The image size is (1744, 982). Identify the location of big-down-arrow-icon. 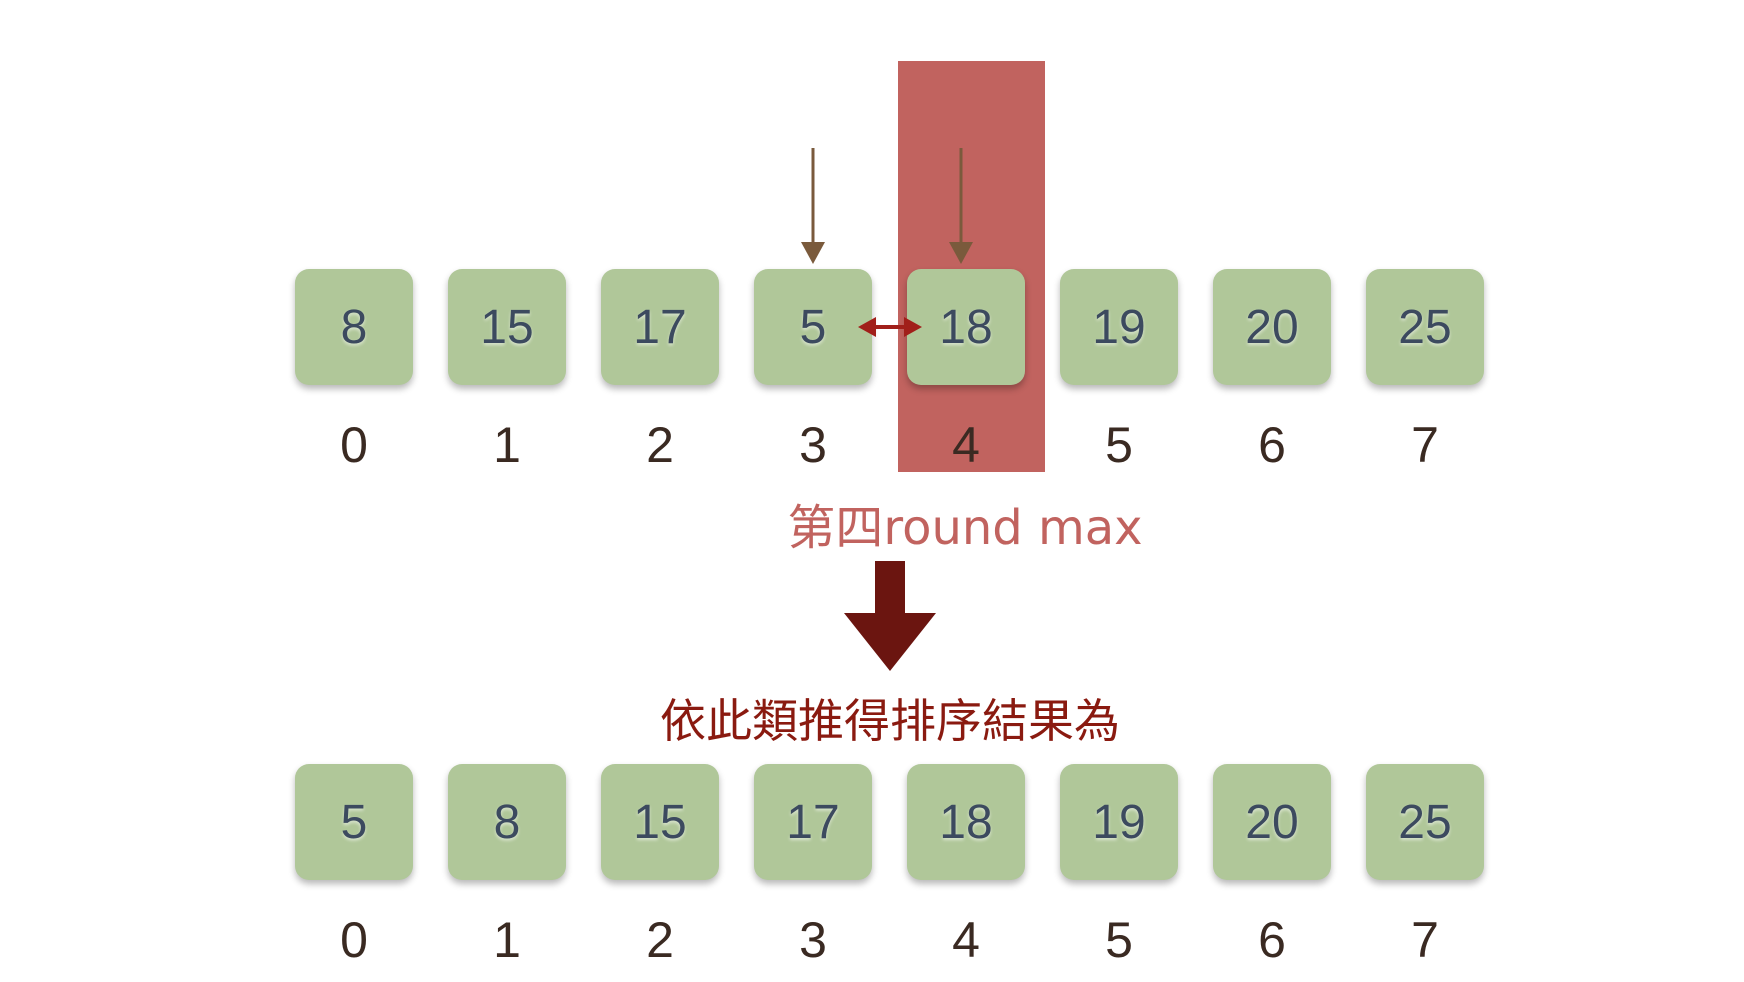
(890, 616).